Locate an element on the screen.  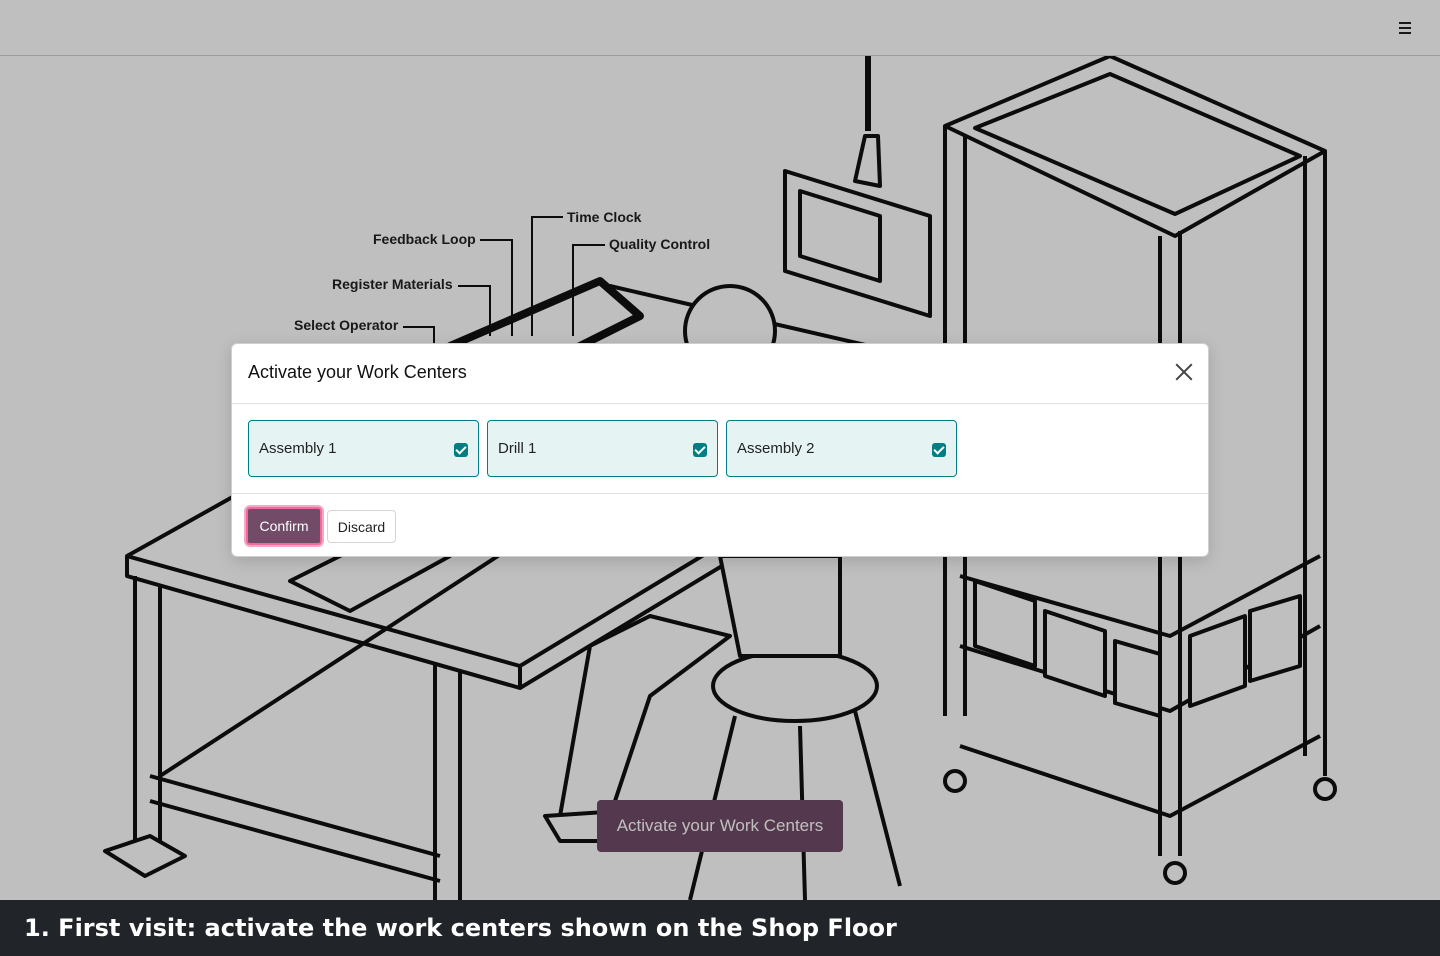
dialog-body: Assembly 1 Drill 1 Assembly 2 is located at coordinates (720, 449).